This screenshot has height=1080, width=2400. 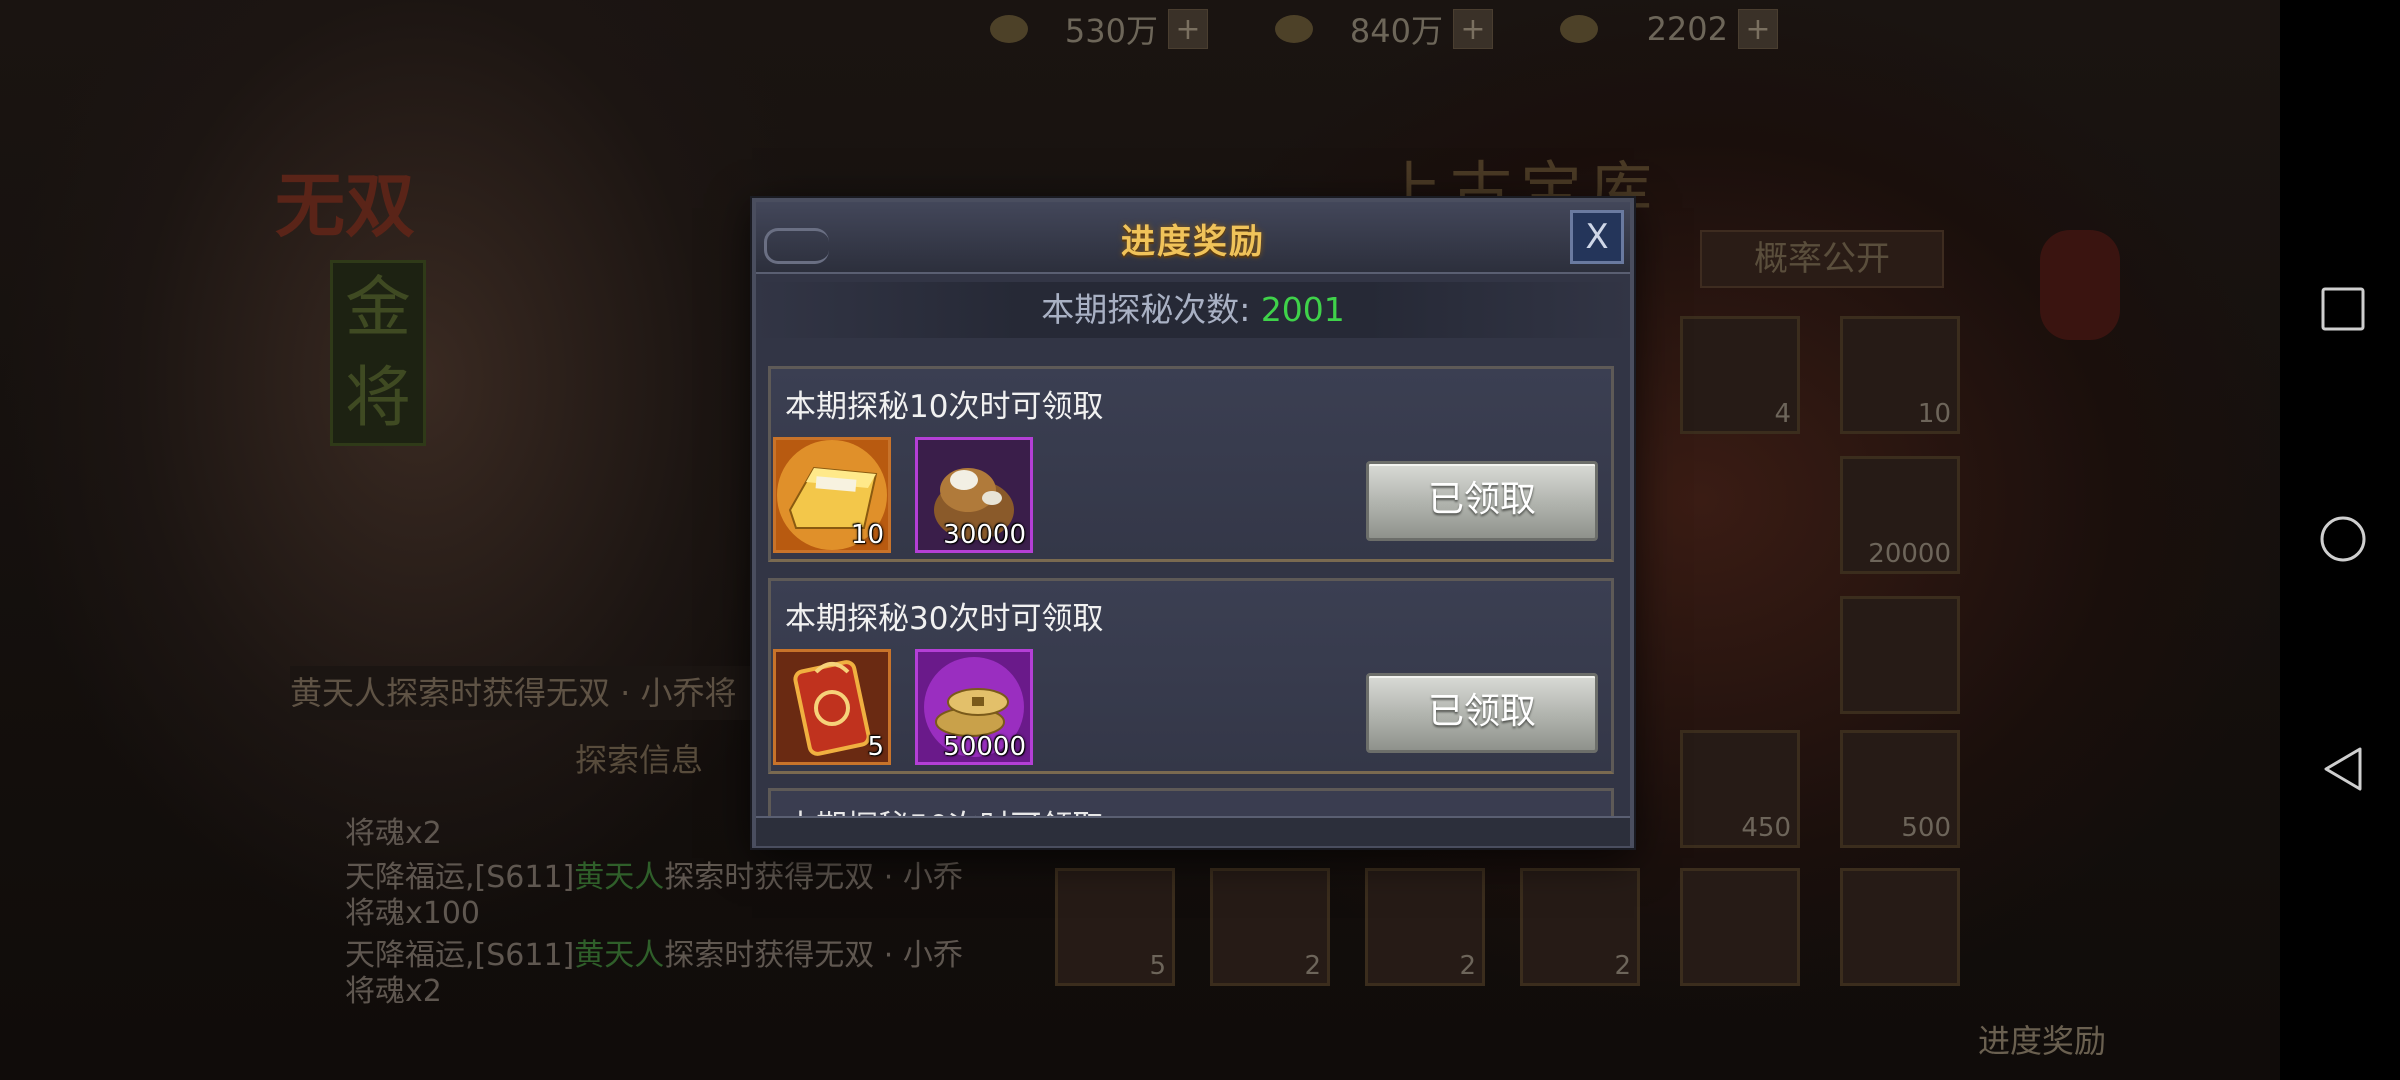 I want to click on prize-slot: 4, so click(x=1740, y=375).